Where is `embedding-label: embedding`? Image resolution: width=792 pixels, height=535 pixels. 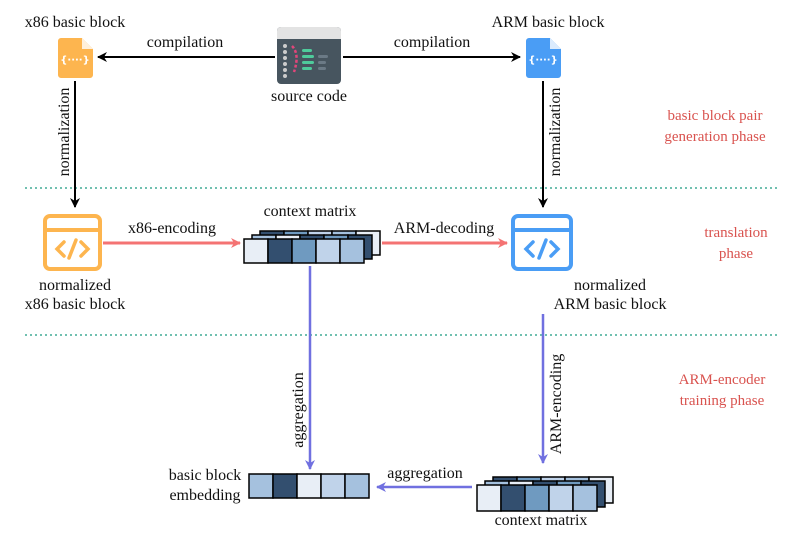
embedding-label: embedding is located at coordinates (204, 495).